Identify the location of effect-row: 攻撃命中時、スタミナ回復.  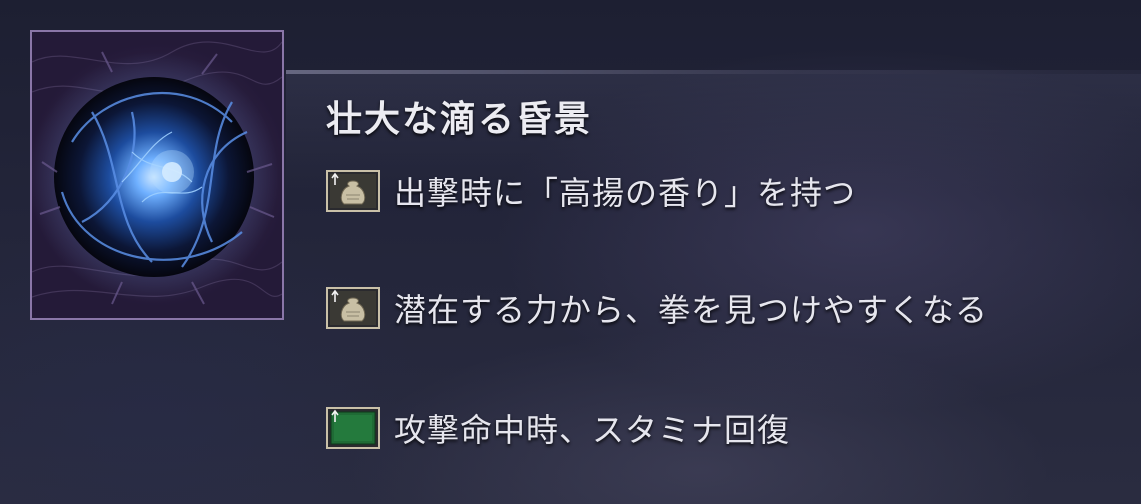
(558, 428).